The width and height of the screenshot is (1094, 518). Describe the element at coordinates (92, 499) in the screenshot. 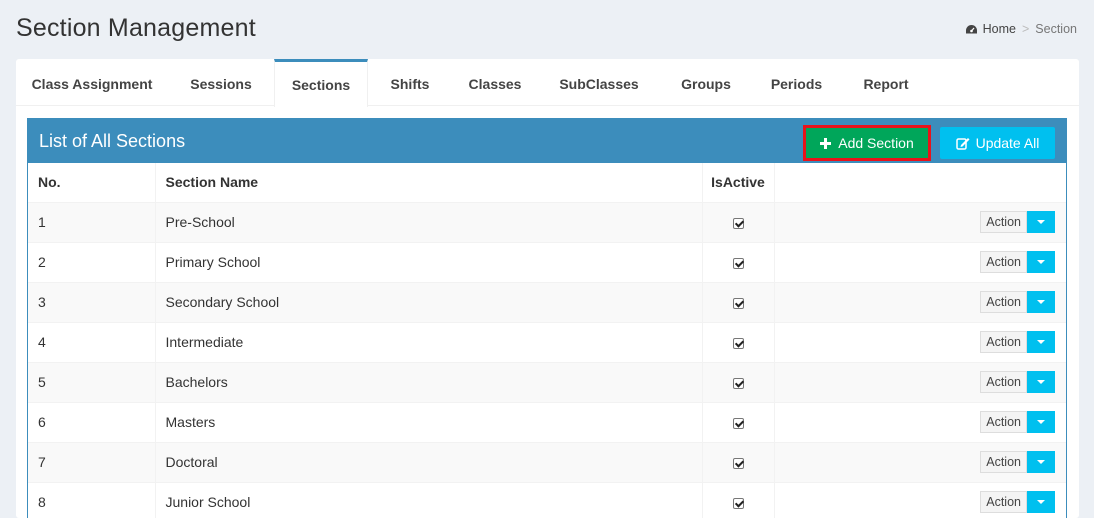

I see `row-no: 8` at that location.